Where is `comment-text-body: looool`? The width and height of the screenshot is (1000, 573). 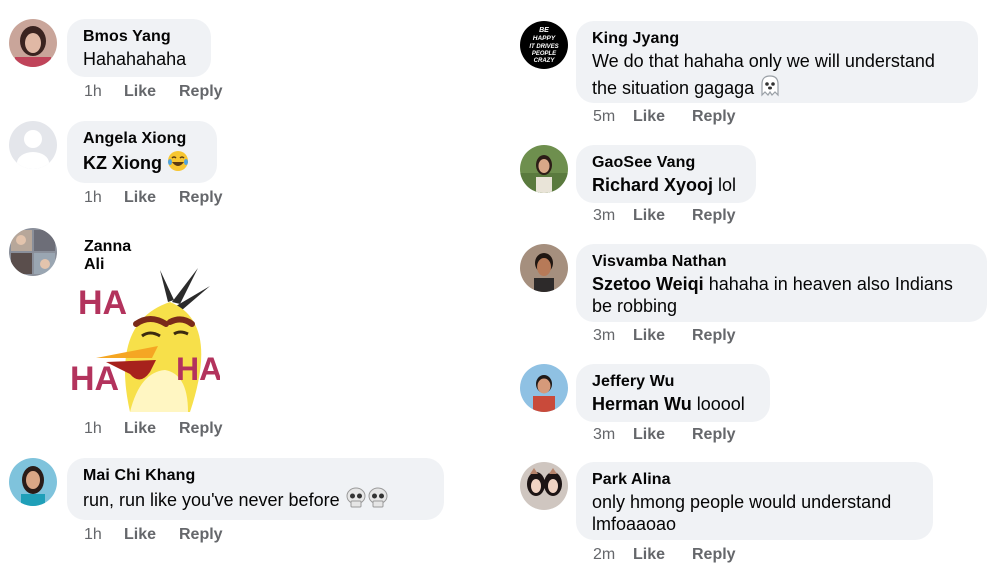 comment-text-body: looool is located at coordinates (718, 404).